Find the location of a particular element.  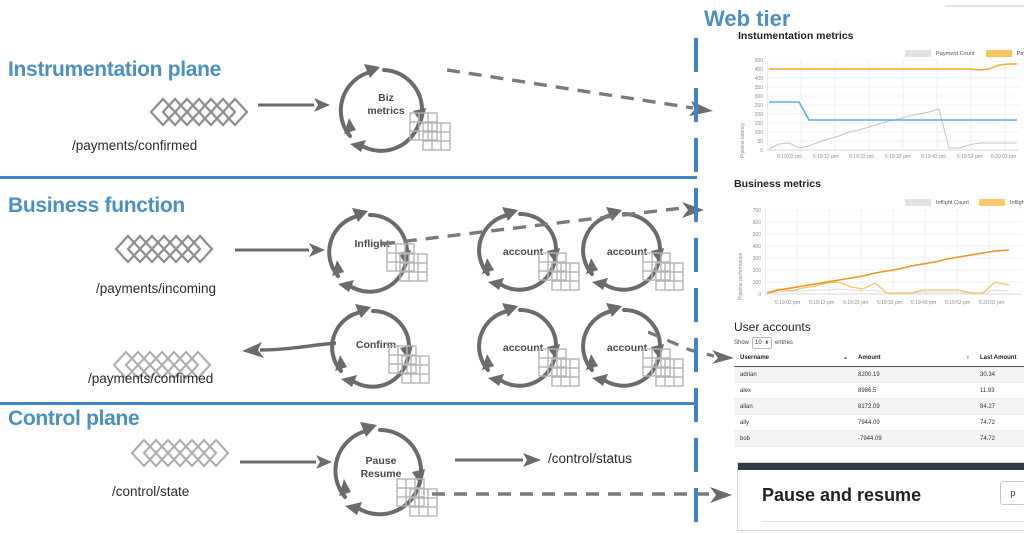

chart1-ytick-100: 100 is located at coordinates (758, 133).